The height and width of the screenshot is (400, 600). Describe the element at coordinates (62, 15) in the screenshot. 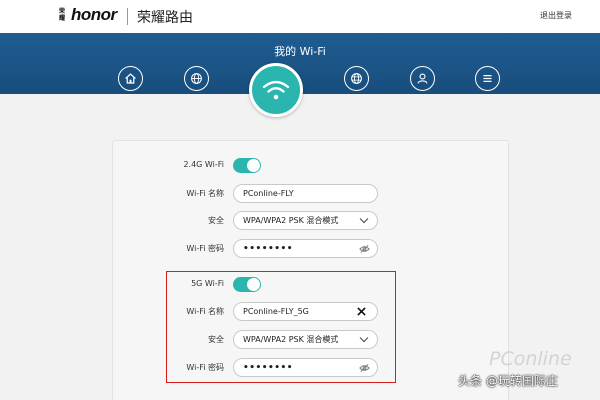

I see `brand-small-text: 荣耀` at that location.